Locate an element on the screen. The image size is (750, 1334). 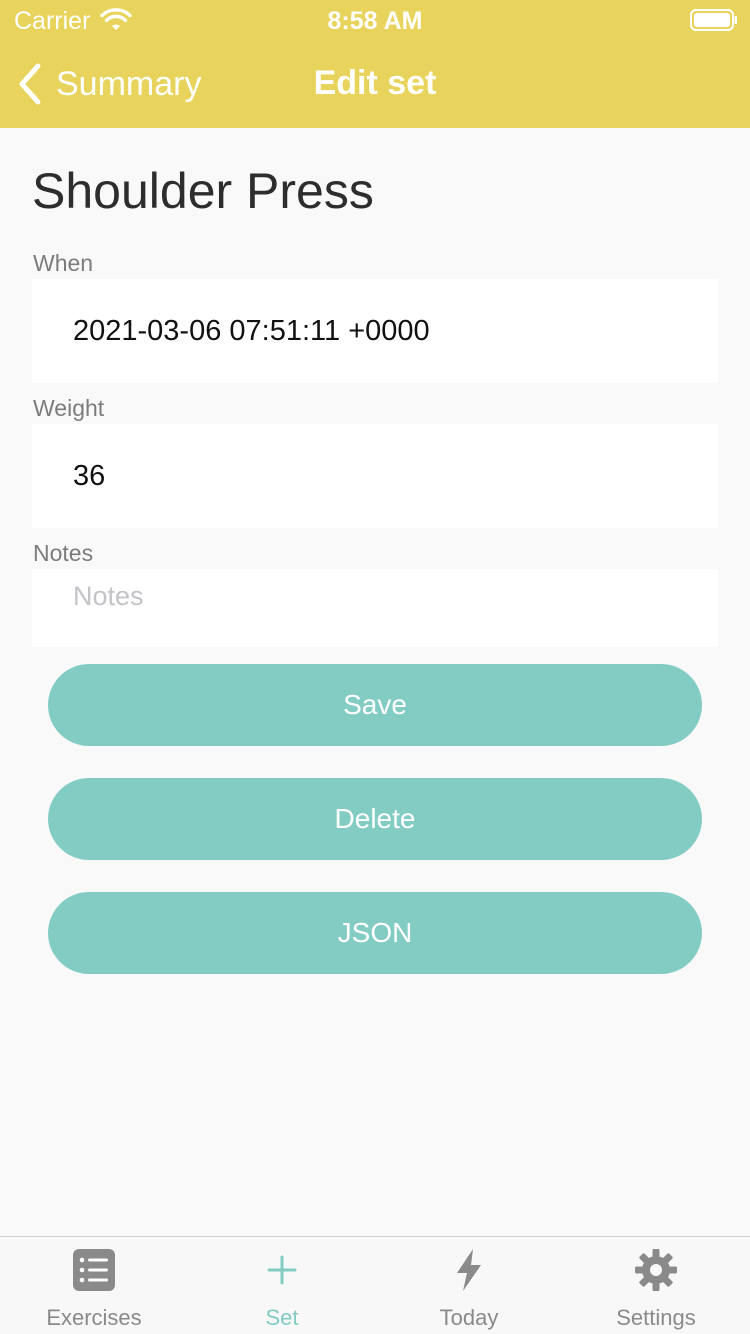
when-value: 2021-03-06 07:51:11 +0000 is located at coordinates (251, 331).